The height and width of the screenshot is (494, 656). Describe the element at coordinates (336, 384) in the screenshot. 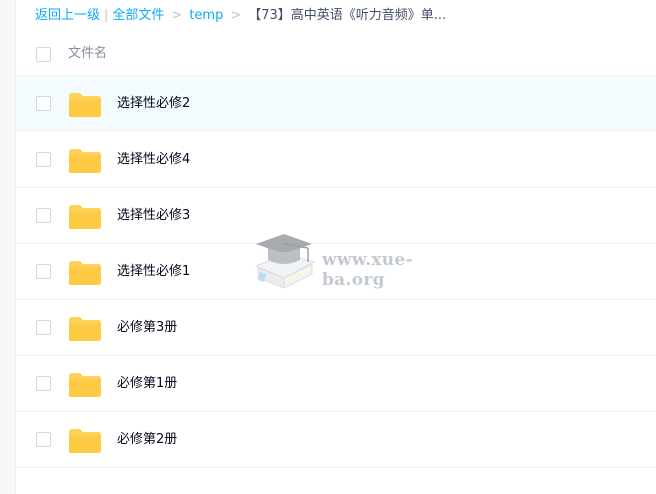

I see `file-row: 必修第1册` at that location.